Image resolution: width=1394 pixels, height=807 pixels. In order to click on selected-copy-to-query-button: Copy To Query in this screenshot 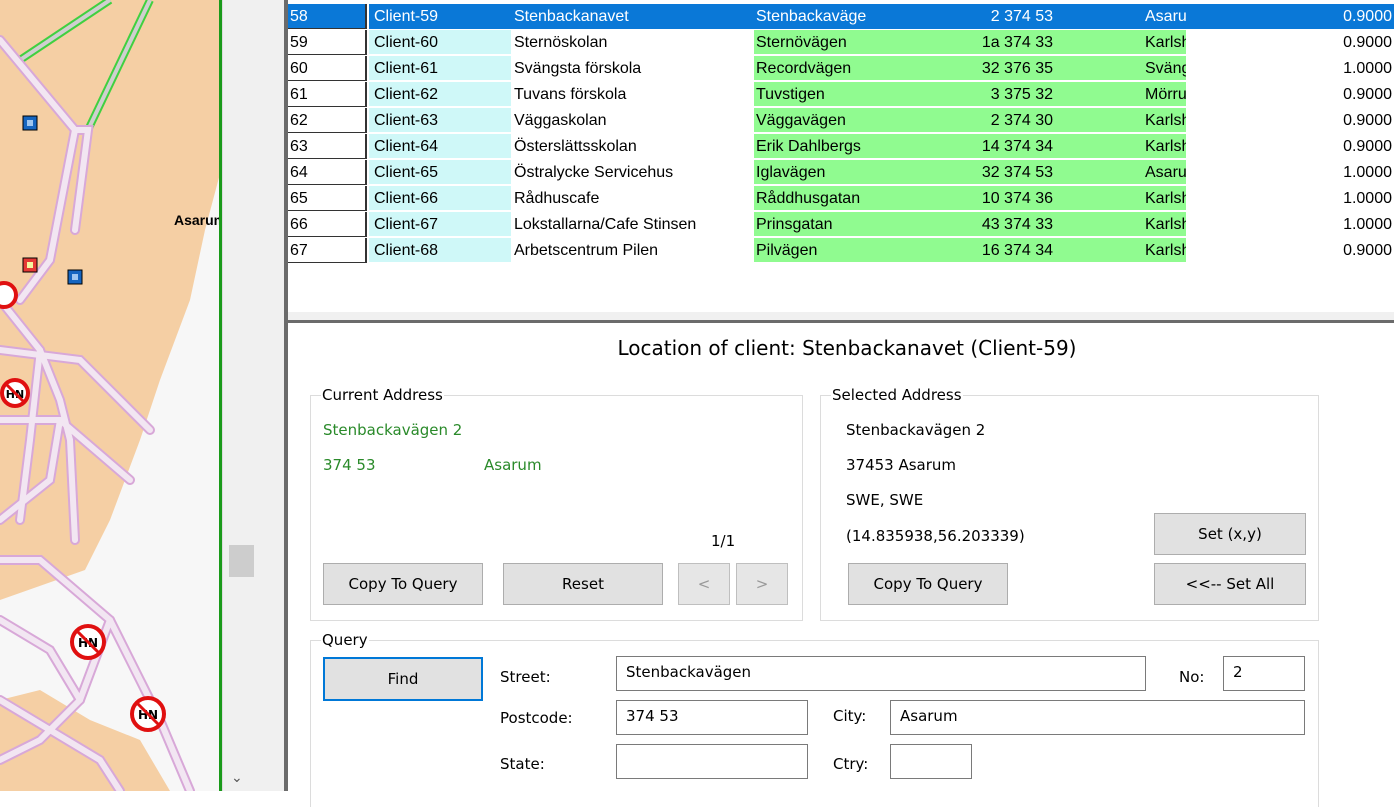, I will do `click(928, 584)`.